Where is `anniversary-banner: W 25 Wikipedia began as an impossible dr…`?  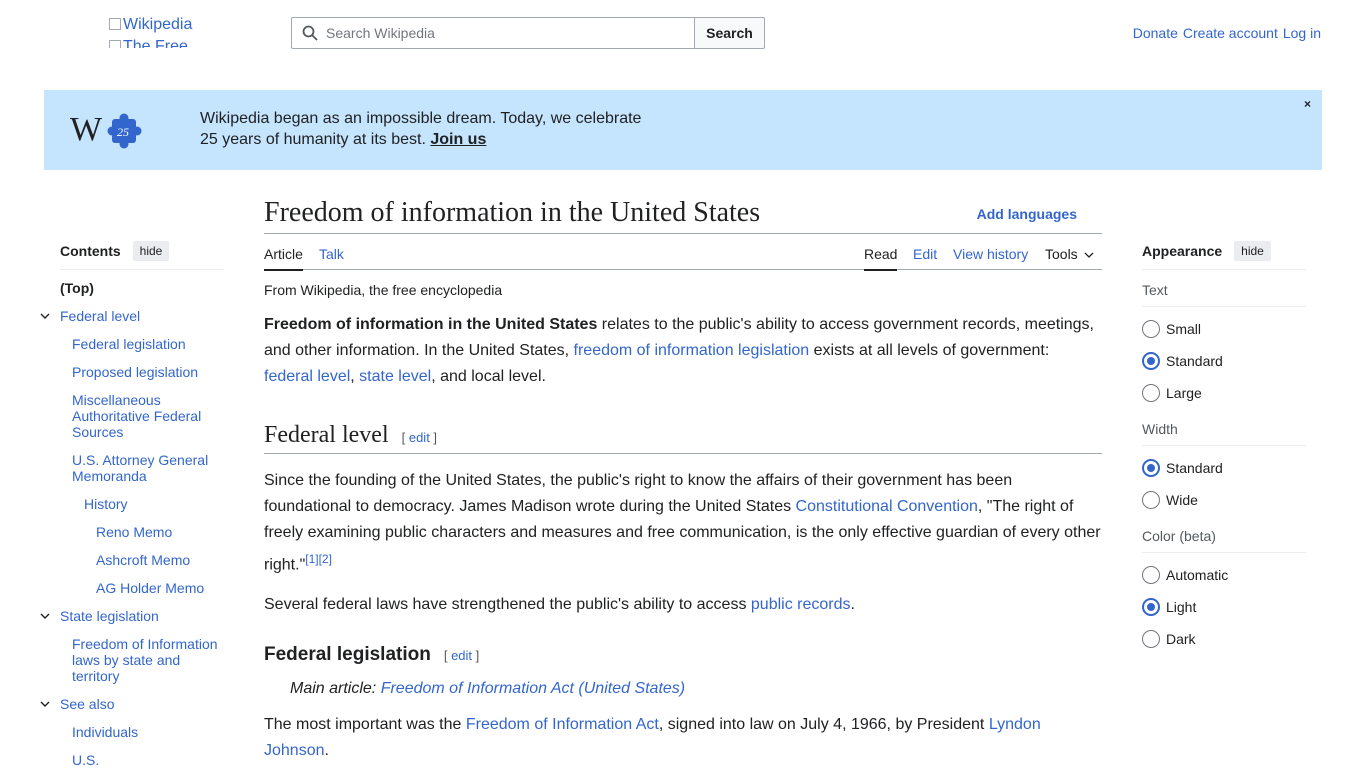
anniversary-banner: W 25 Wikipedia began as an impossible dr… is located at coordinates (683, 130).